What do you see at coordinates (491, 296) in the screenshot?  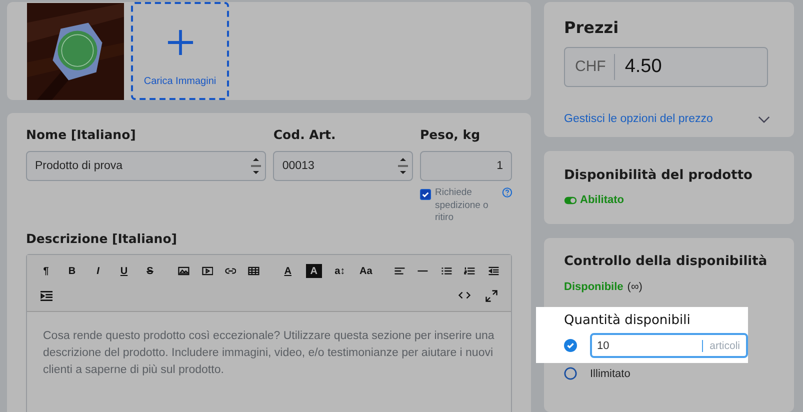 I see `expand-icon` at bounding box center [491, 296].